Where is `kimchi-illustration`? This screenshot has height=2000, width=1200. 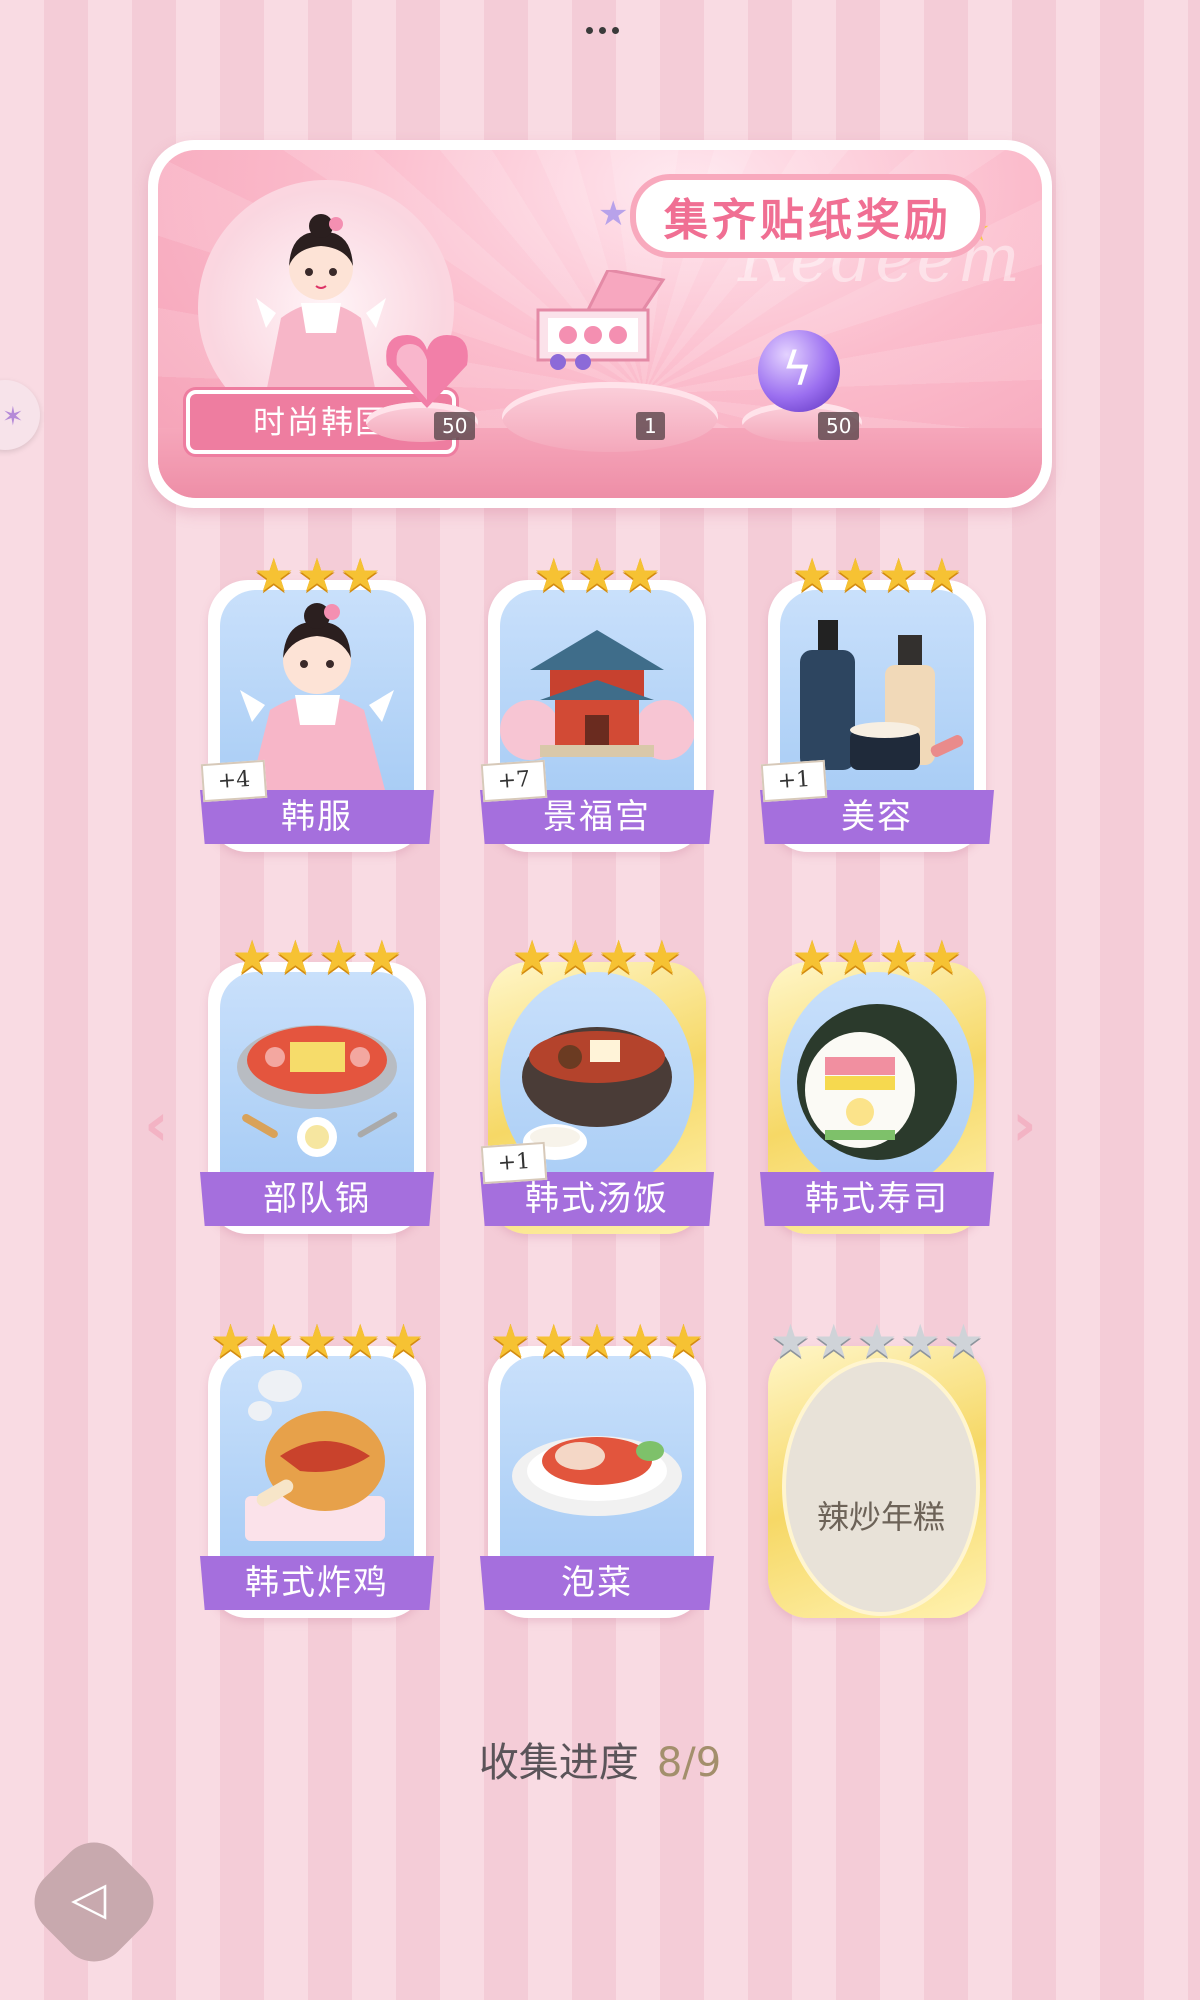 kimchi-illustration is located at coordinates (597, 1476).